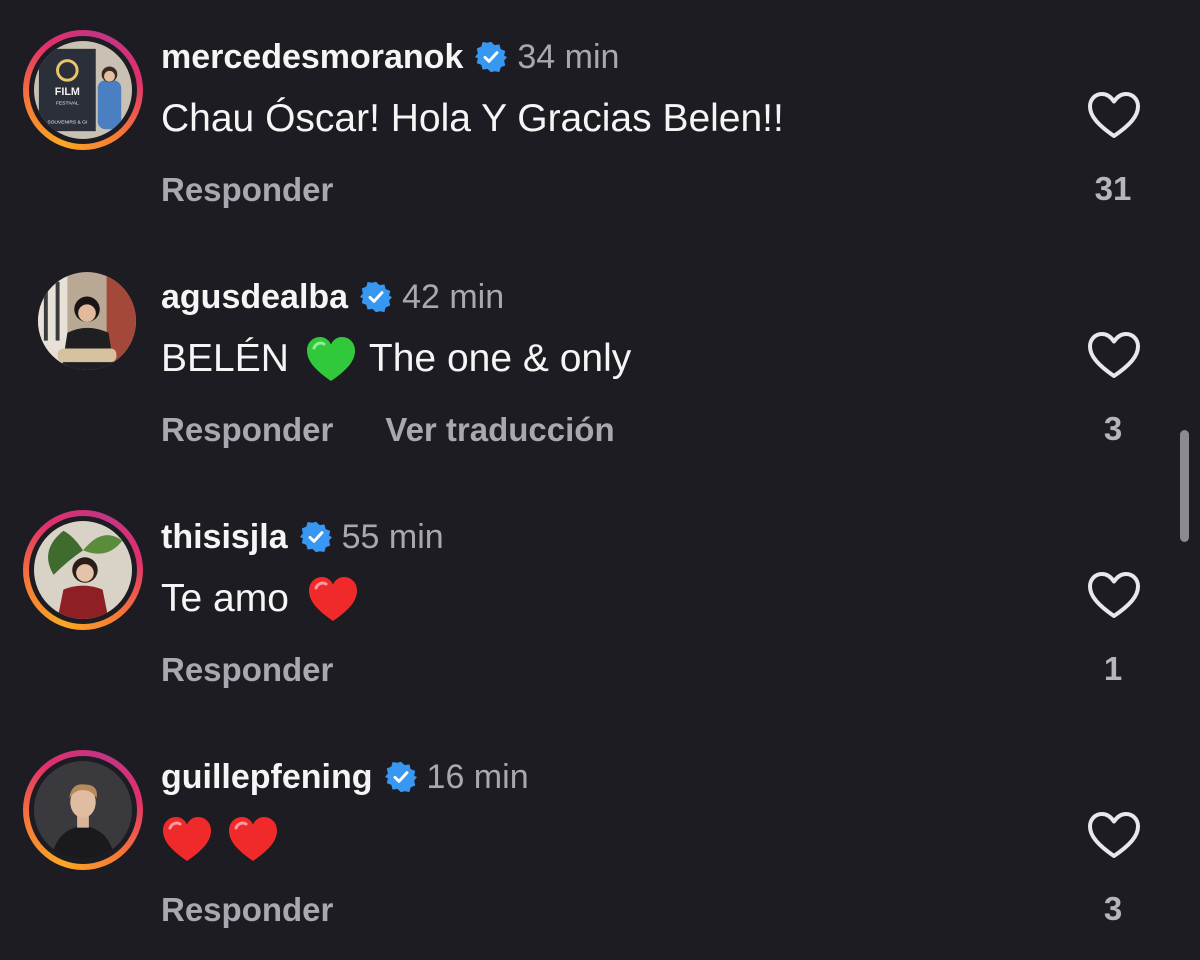  I want to click on scrollbar, so click(1184, 486).